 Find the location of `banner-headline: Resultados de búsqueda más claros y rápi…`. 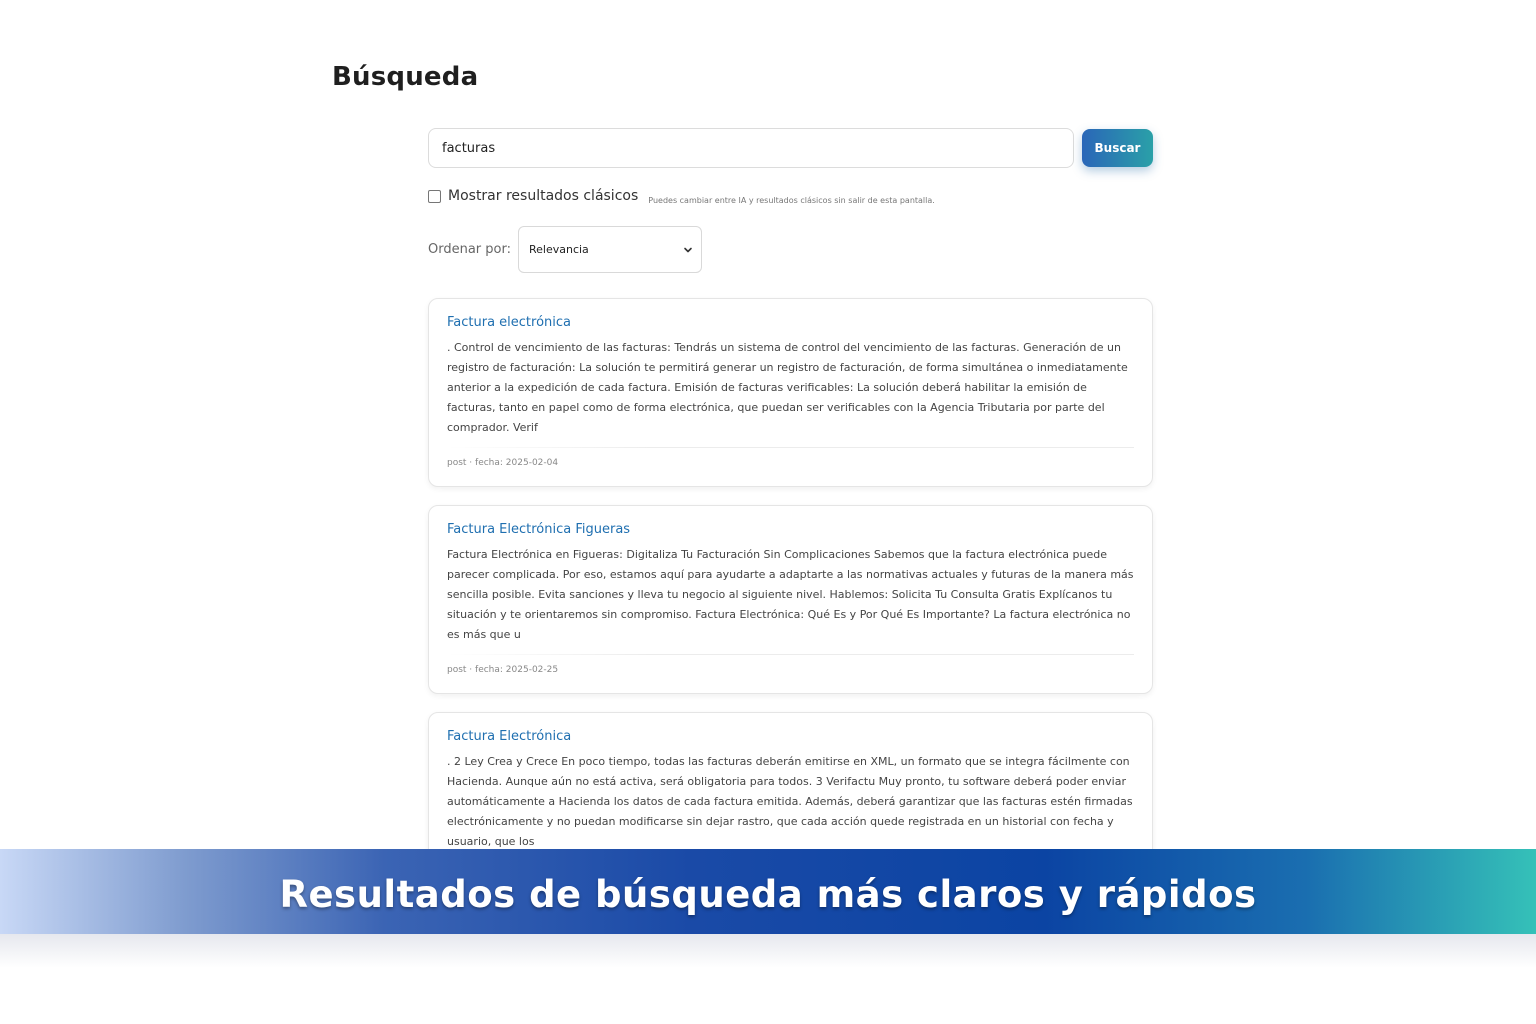

banner-headline: Resultados de búsqueda más claros y rápi… is located at coordinates (768, 894).